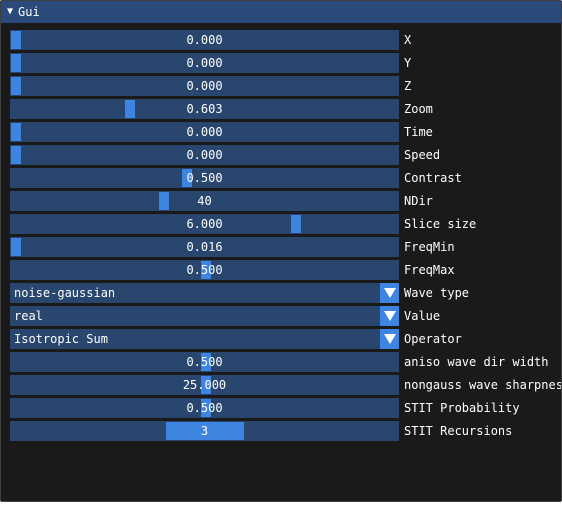  Describe the element at coordinates (408, 40) in the screenshot. I see `control-label: X` at that location.